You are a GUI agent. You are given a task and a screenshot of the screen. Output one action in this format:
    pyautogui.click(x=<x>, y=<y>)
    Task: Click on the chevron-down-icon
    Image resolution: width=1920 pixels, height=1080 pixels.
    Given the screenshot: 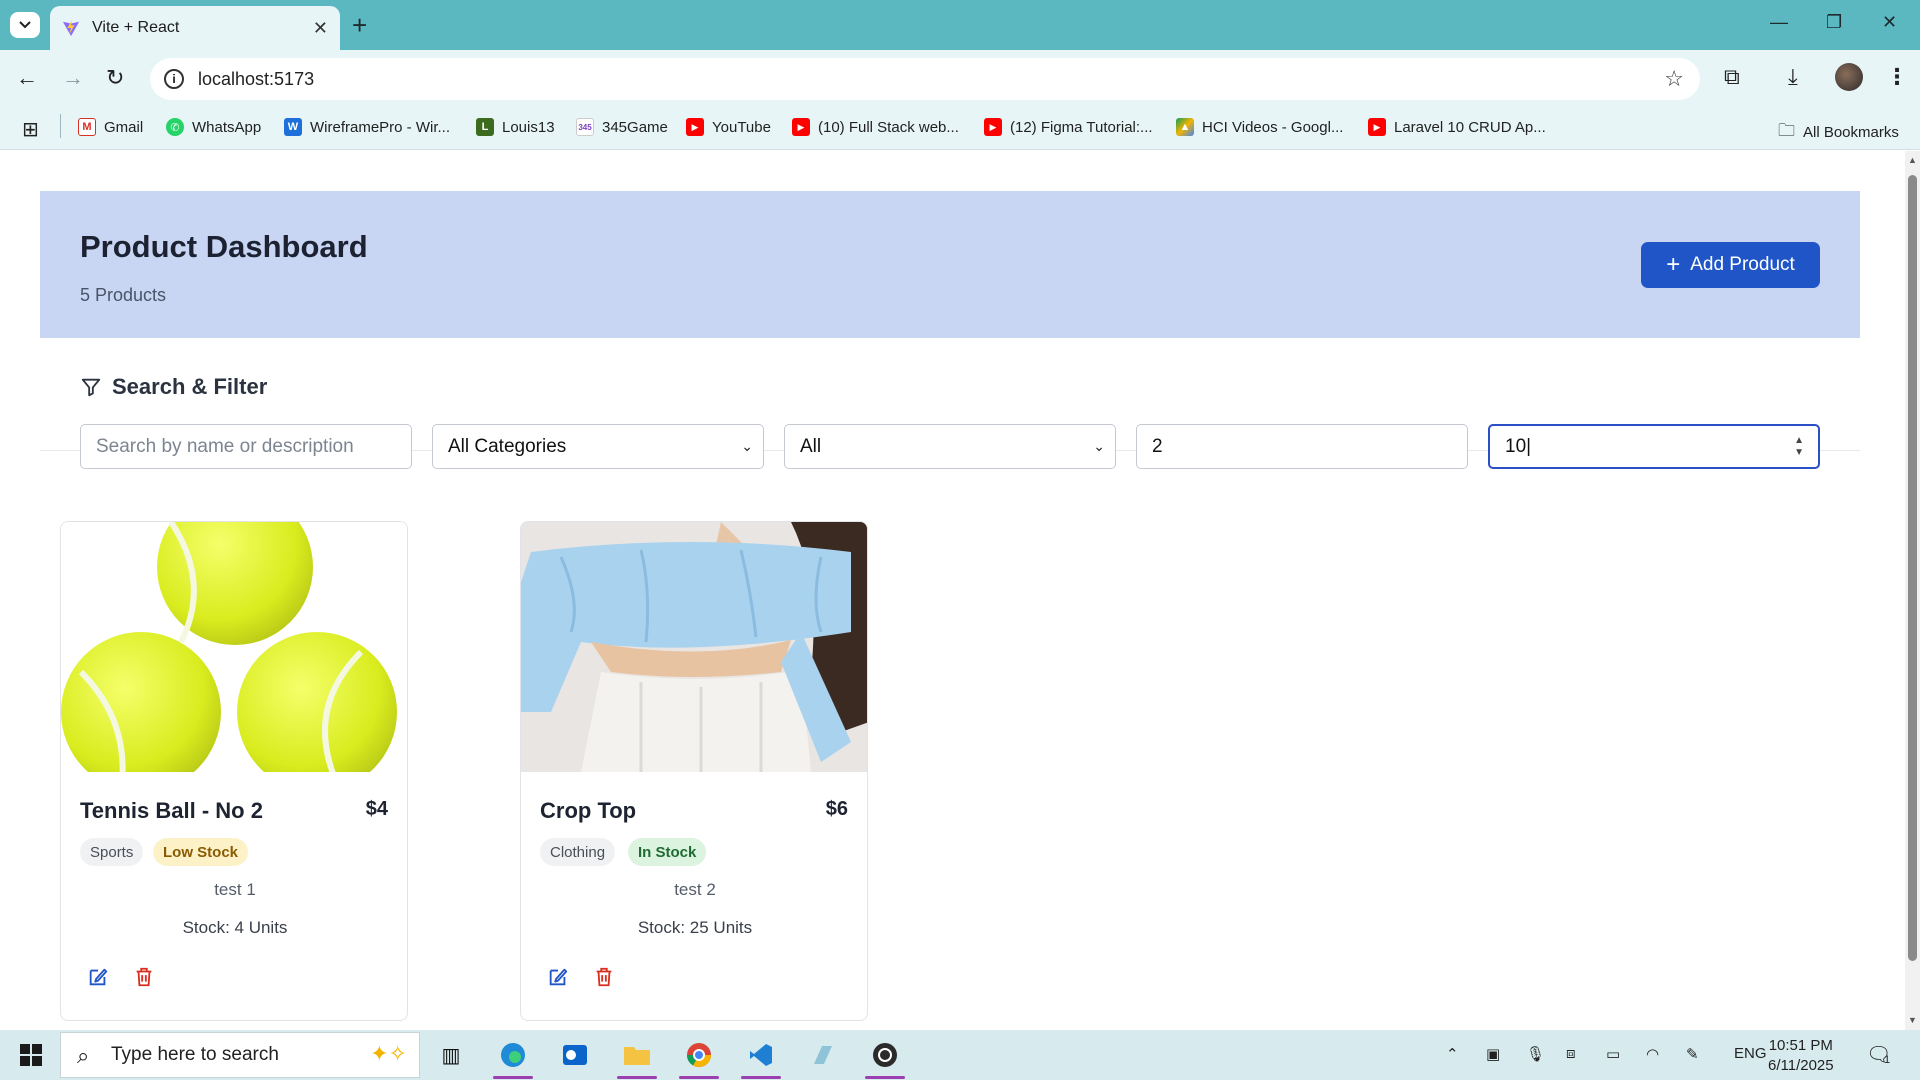 What is the action you would take?
    pyautogui.click(x=25, y=25)
    